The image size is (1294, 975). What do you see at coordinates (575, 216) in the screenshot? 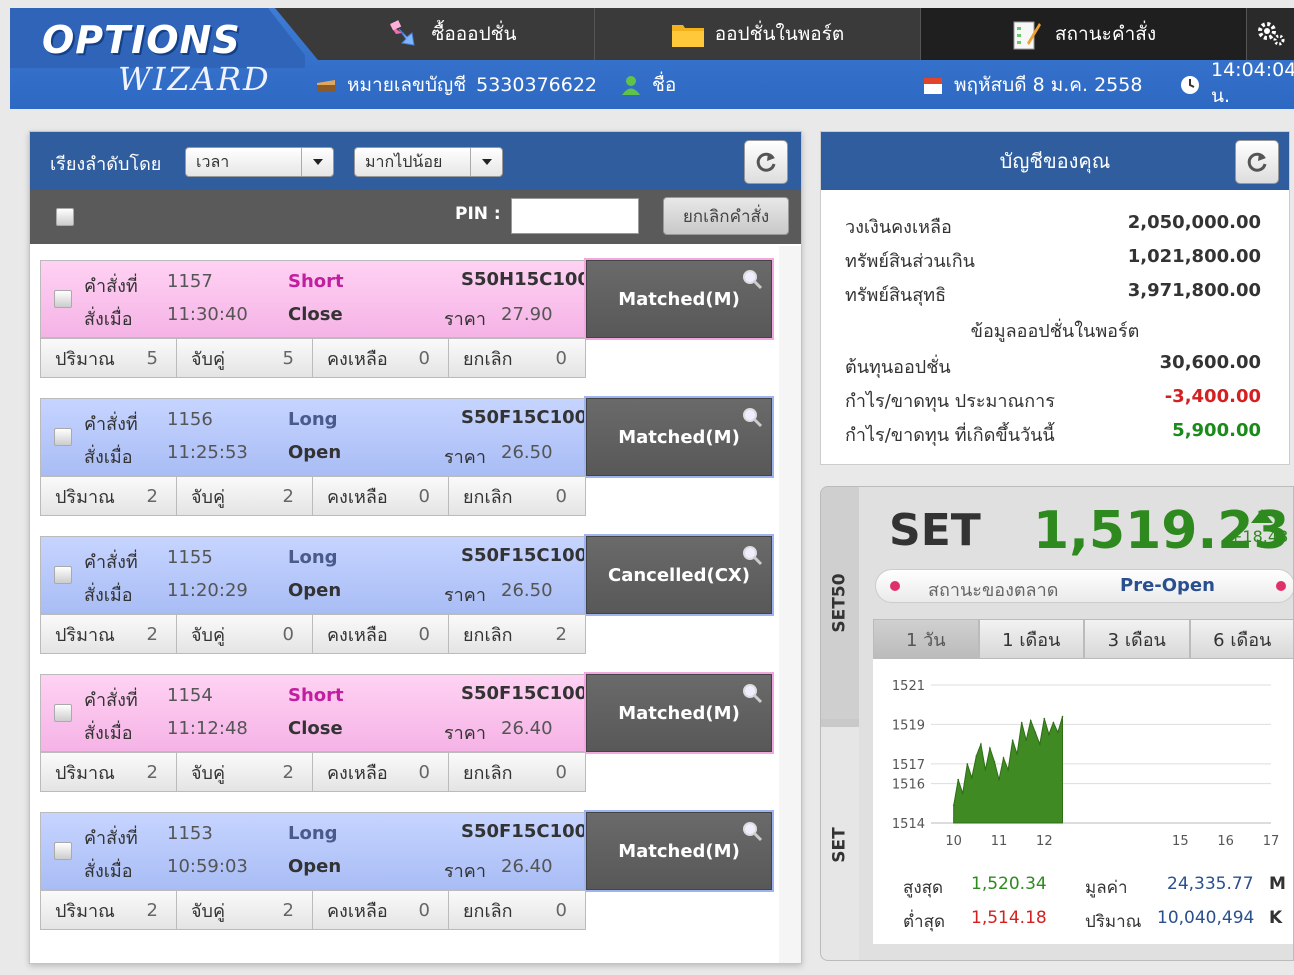
I see `pin-input` at bounding box center [575, 216].